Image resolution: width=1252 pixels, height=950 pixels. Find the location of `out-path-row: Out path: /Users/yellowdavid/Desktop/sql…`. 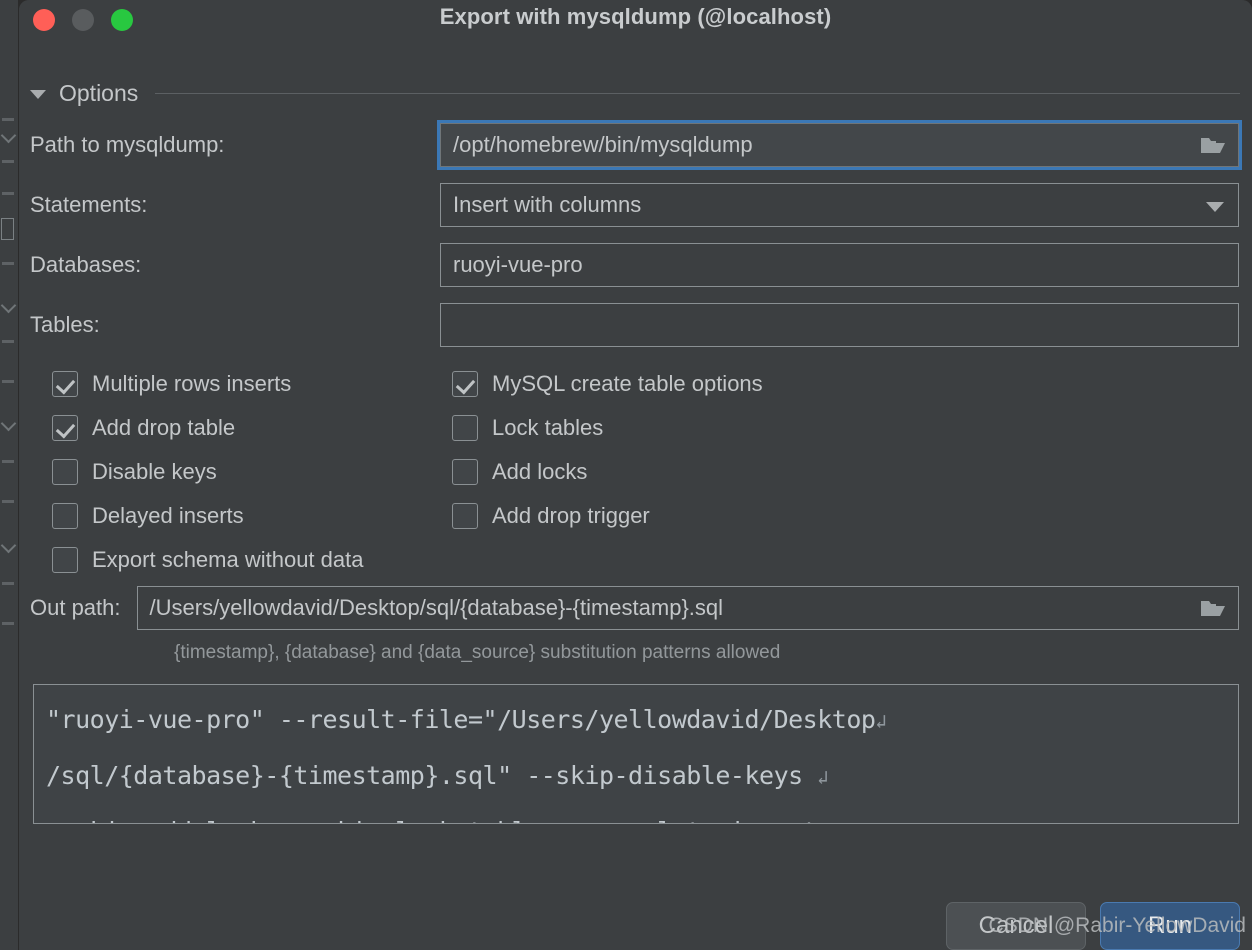

out-path-row: Out path: /Users/yellowdavid/Desktop/sql… is located at coordinates (635, 608).